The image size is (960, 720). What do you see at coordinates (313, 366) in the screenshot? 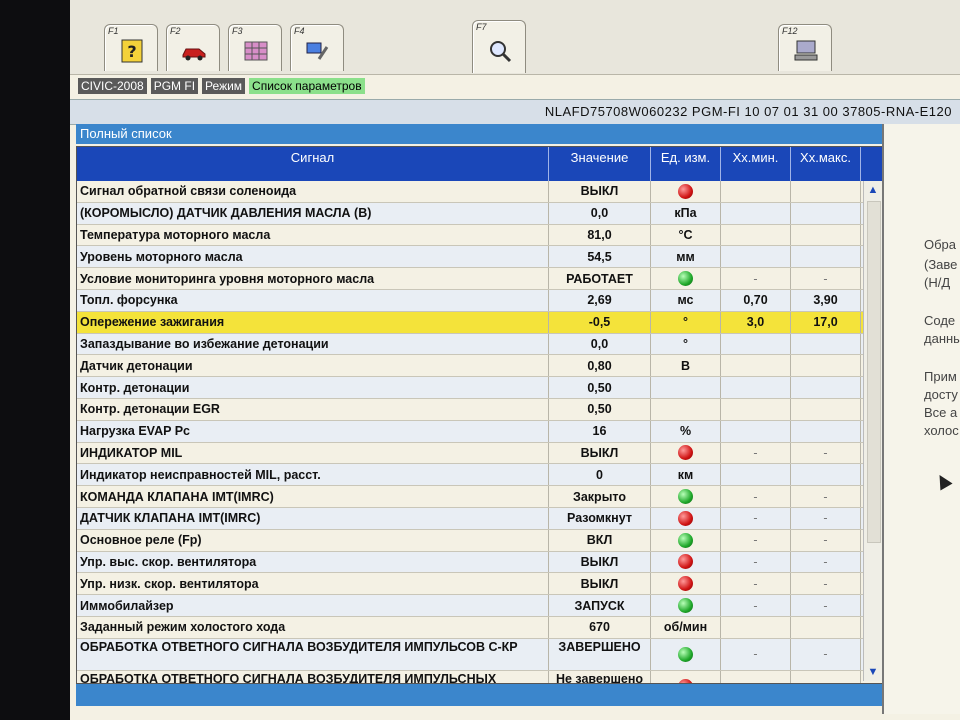
I see `signal-name: Датчик детонации` at bounding box center [313, 366].